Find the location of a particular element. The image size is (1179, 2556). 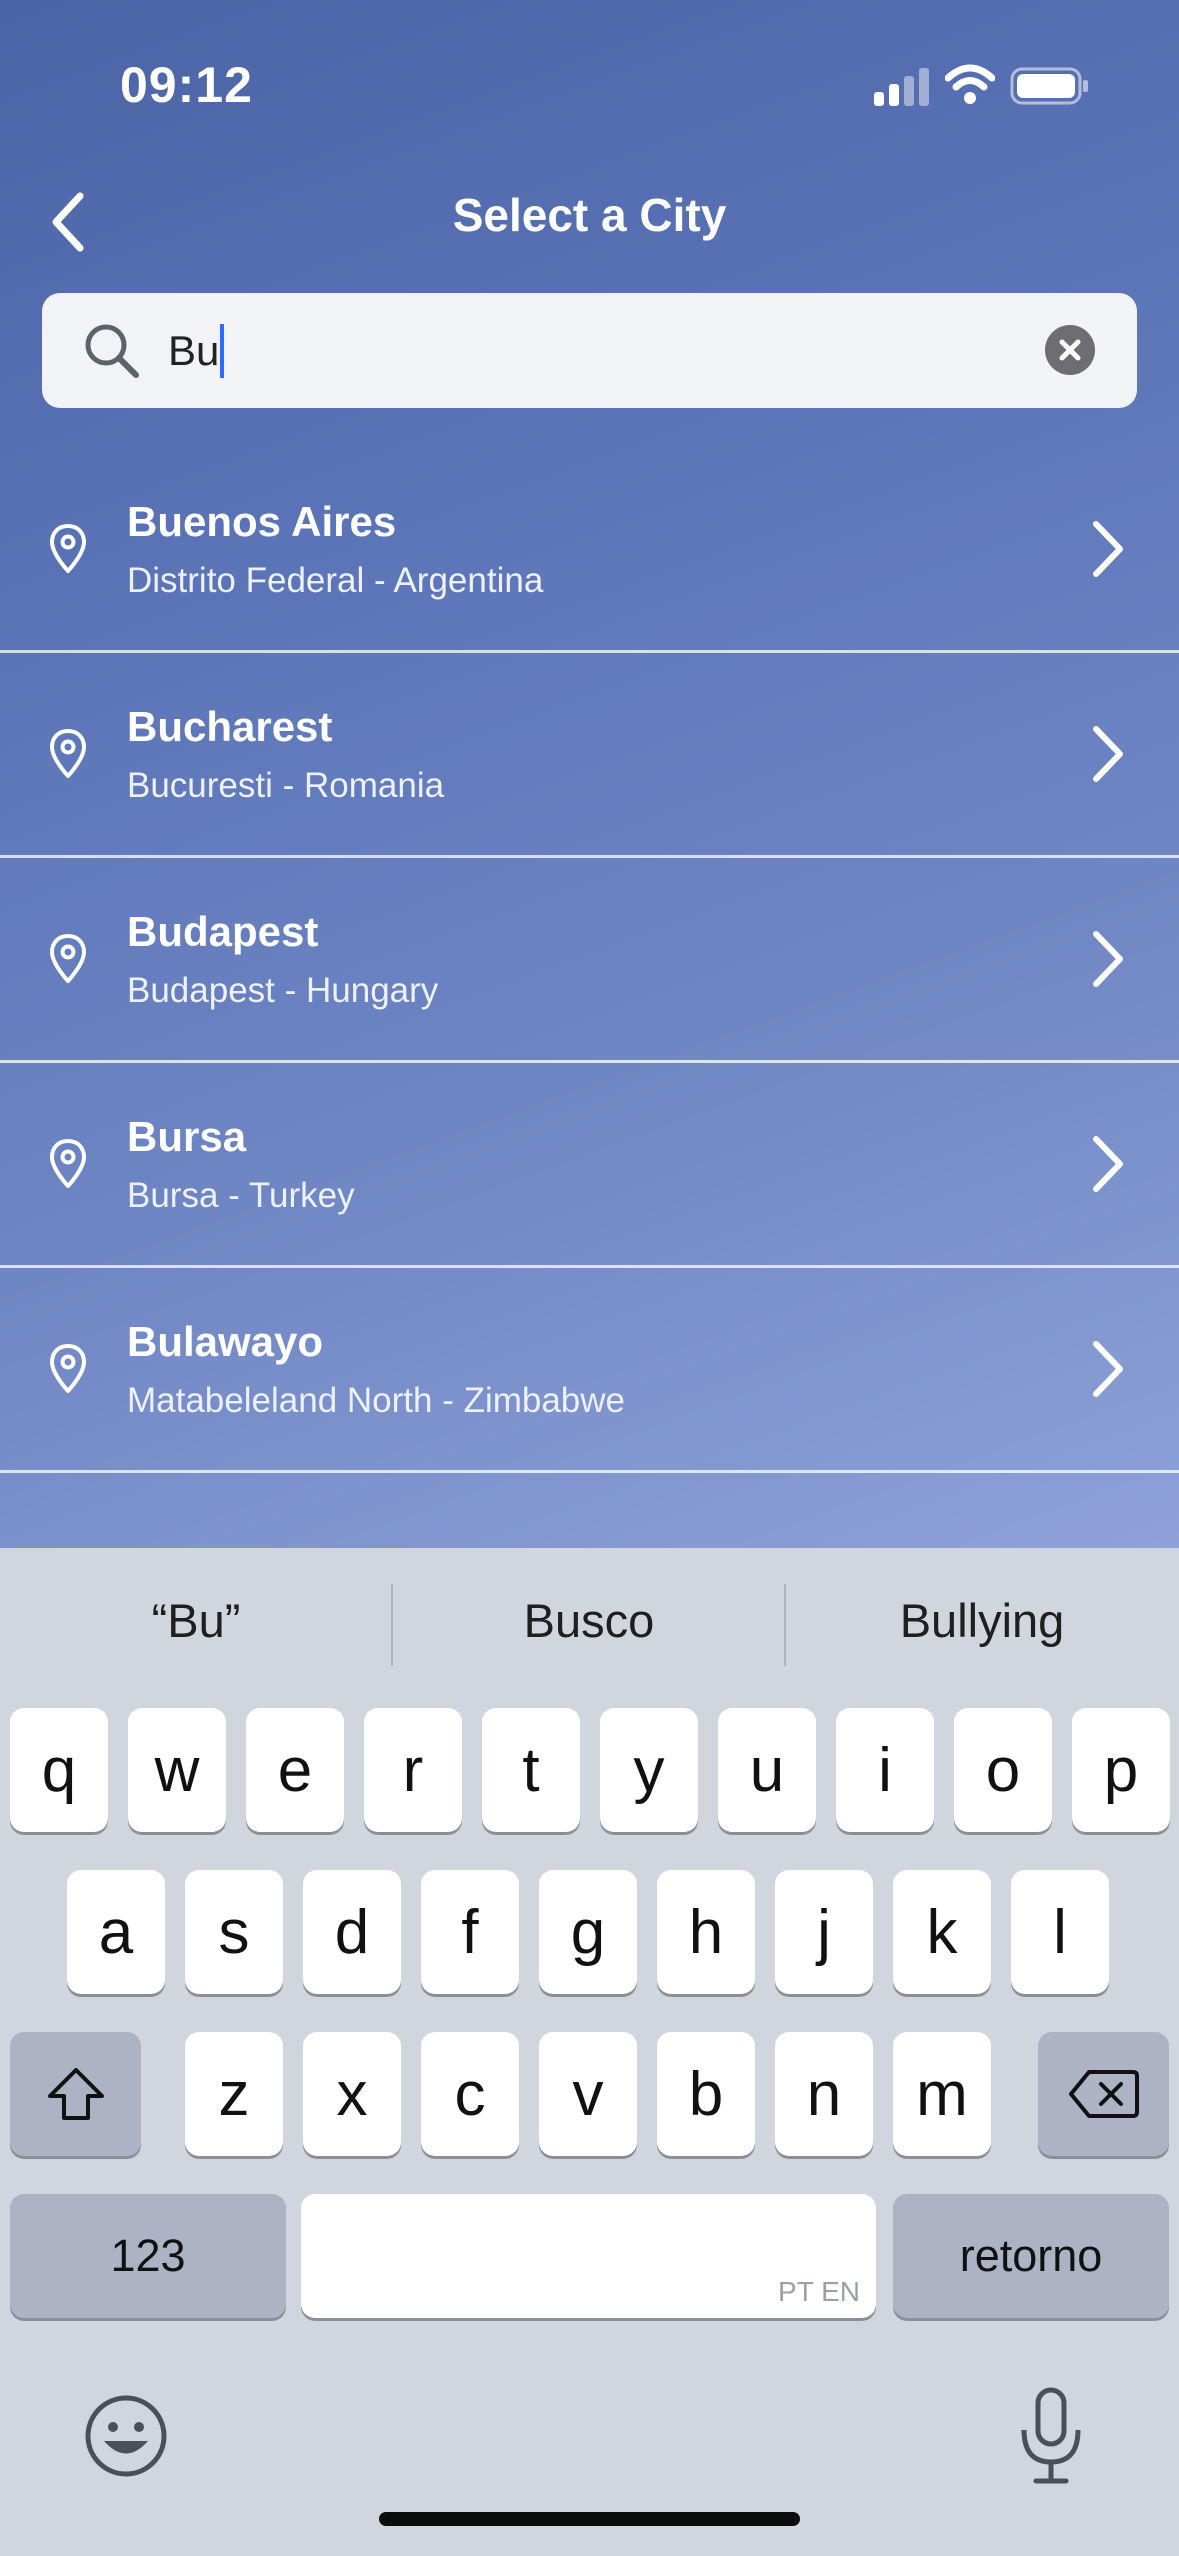

shift-arrow-icon is located at coordinates (75, 2094).